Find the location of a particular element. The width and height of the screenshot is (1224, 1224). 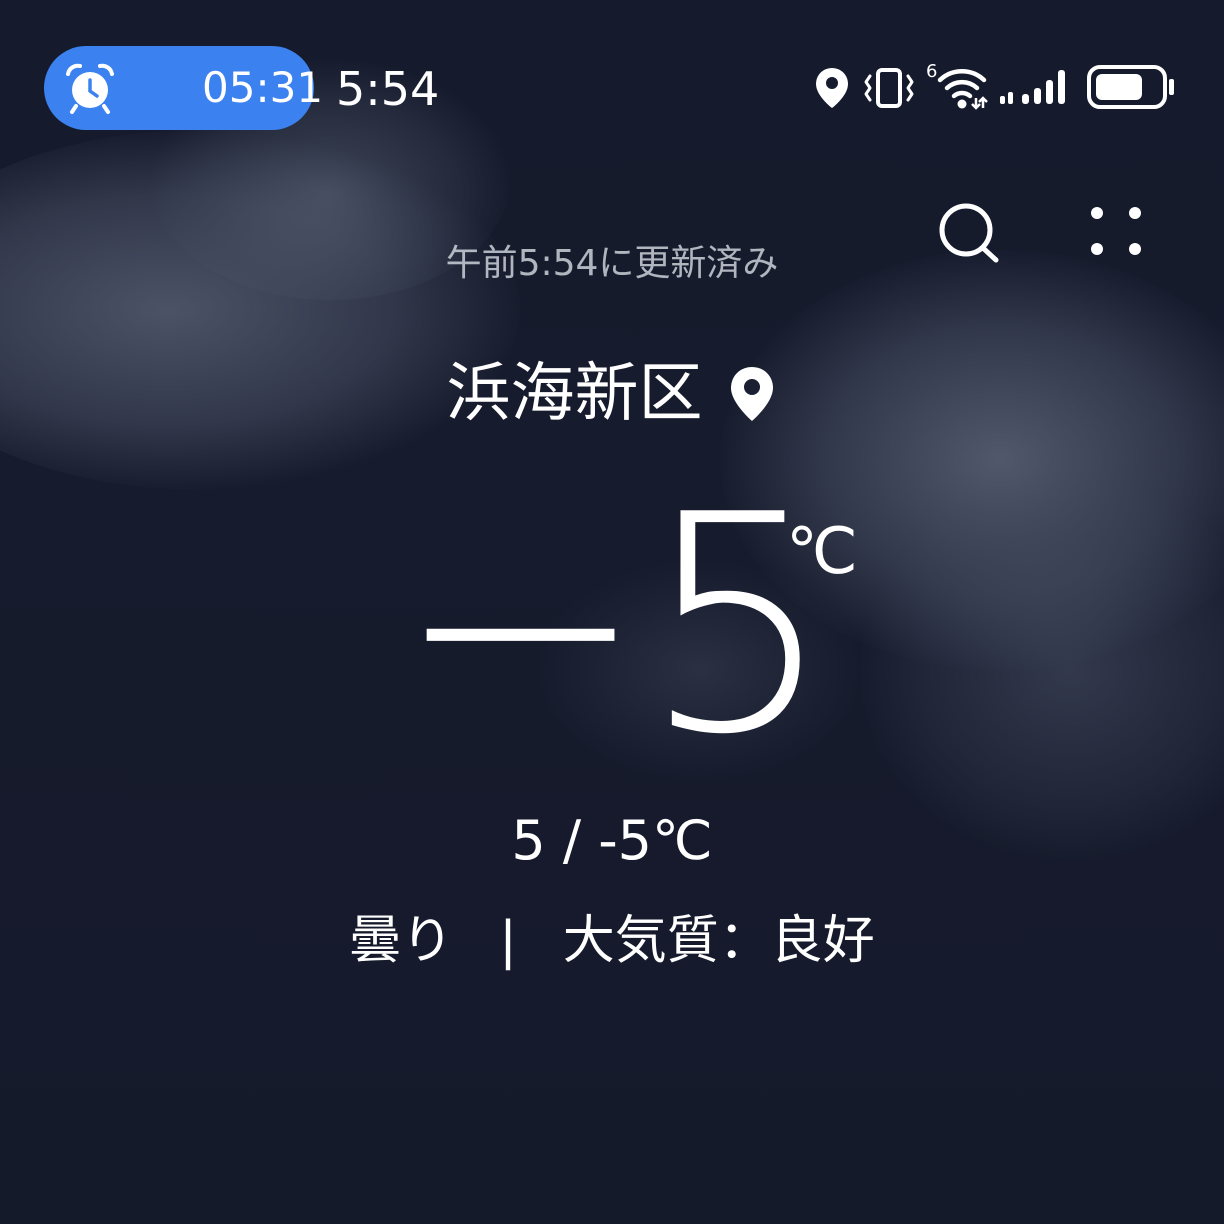

cloud is located at coordinates (260, 310).